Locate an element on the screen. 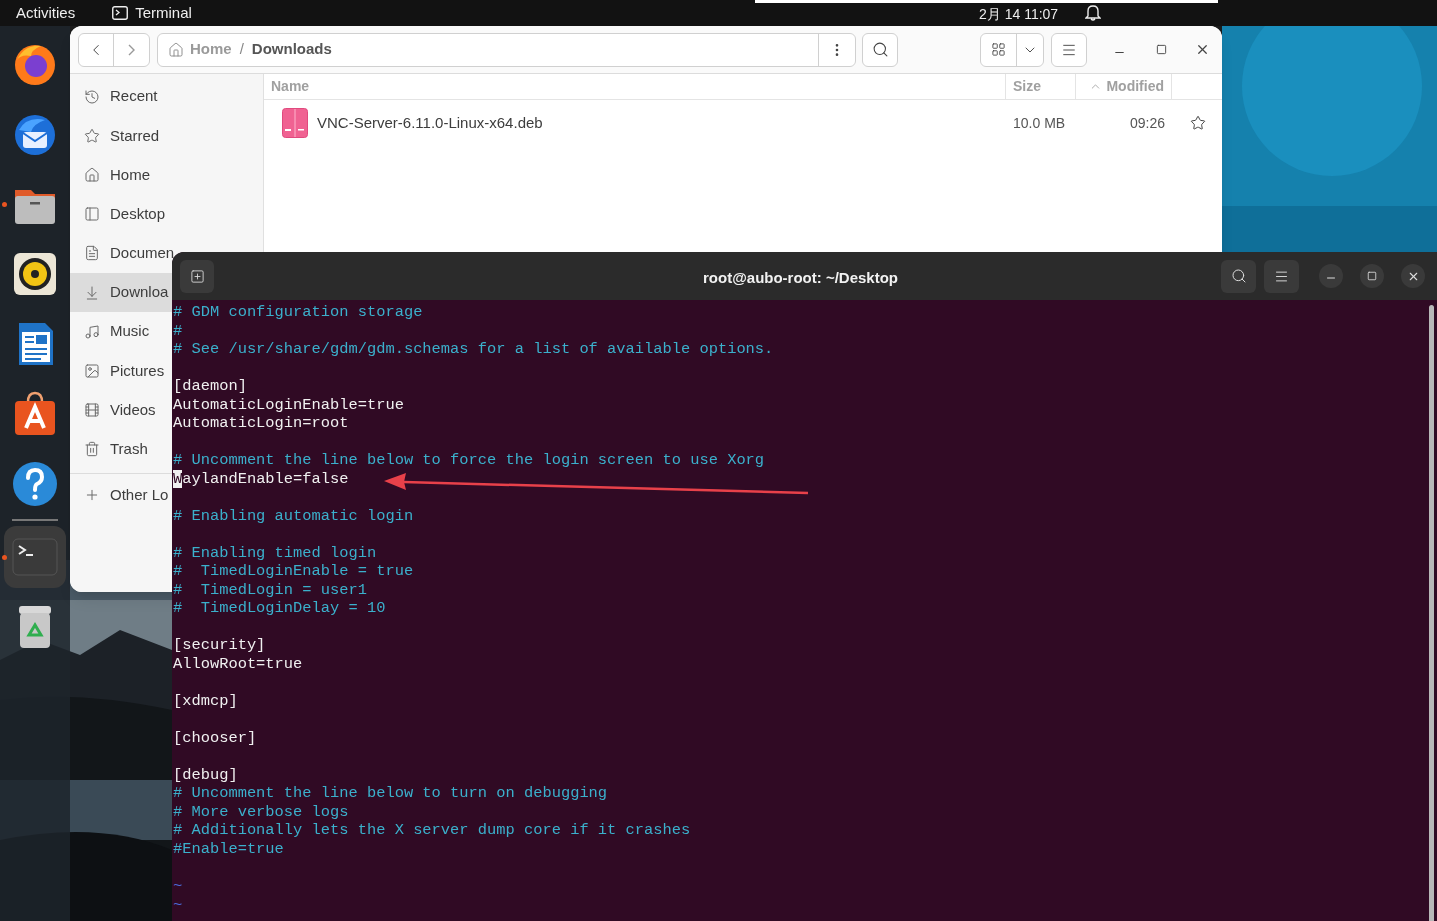 The image size is (1437, 921). trash-icon is located at coordinates (92, 449).